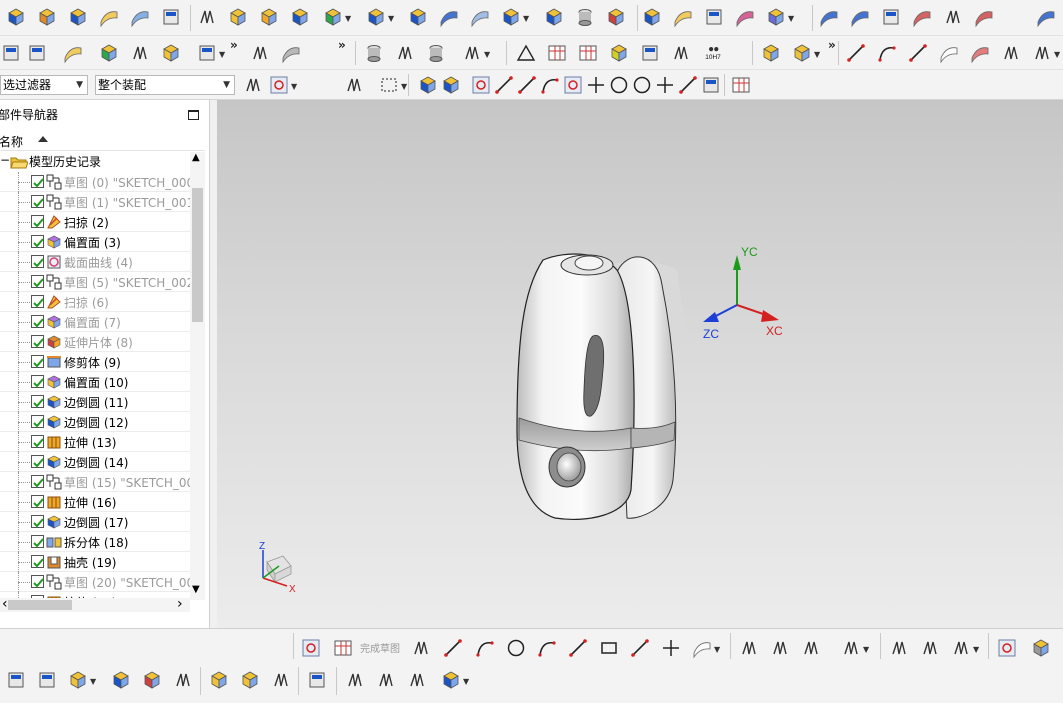 This screenshot has width=1063, height=703. What do you see at coordinates (95, 362) in the screenshot?
I see `tree-row: 修剪体 (9)` at bounding box center [95, 362].